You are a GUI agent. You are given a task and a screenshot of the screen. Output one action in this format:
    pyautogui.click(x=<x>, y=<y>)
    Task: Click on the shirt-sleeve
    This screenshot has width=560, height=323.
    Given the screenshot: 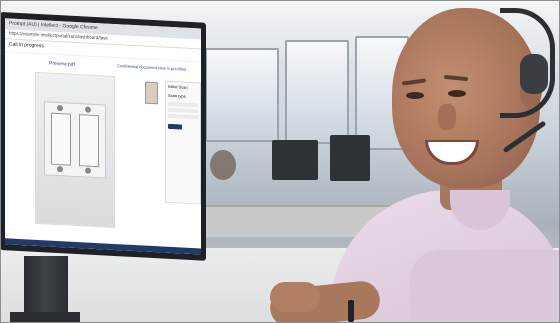 What is the action you would take?
    pyautogui.click(x=485, y=286)
    